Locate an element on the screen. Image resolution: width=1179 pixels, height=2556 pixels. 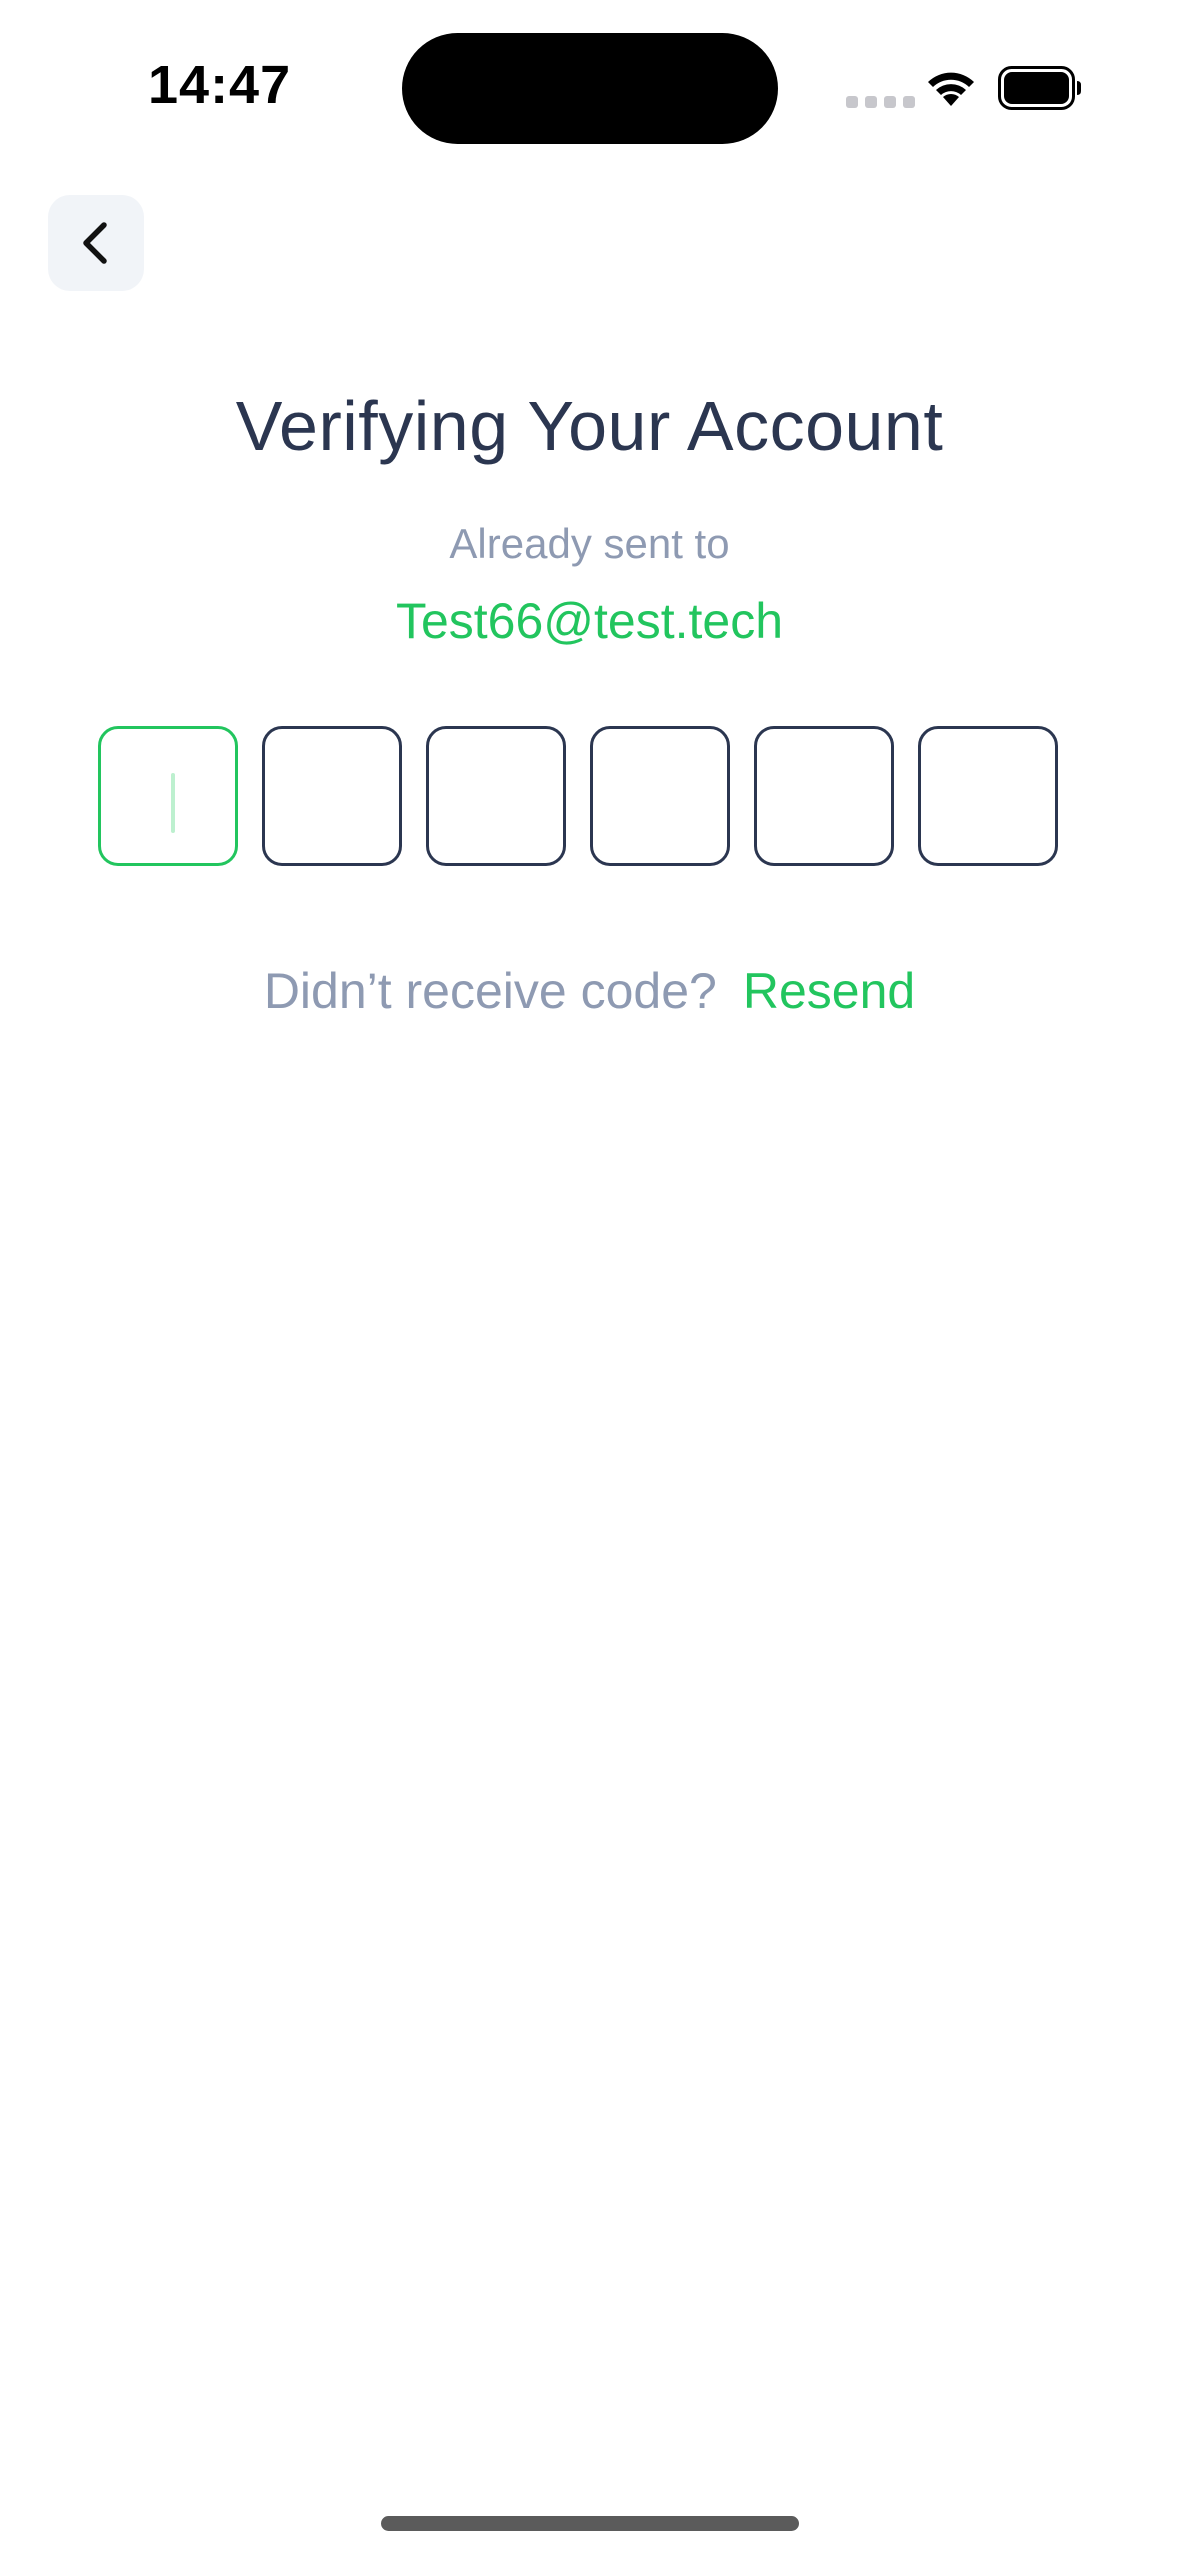
verification-code-input is located at coordinates (578, 796).